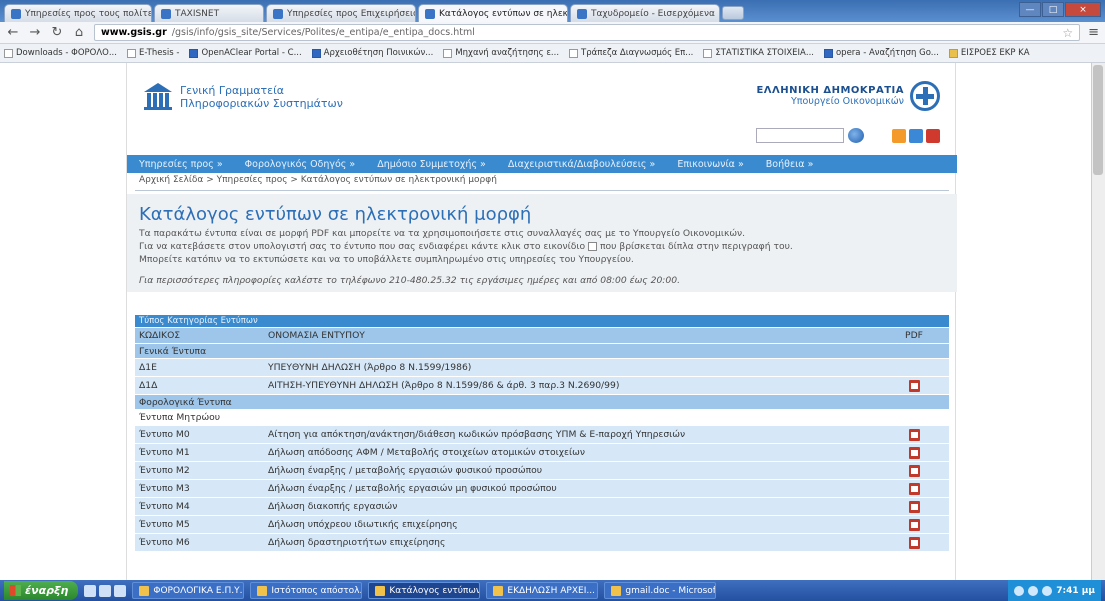 The image size is (1105, 601). Describe the element at coordinates (35, 32) in the screenshot. I see `forward-icon: →` at that location.